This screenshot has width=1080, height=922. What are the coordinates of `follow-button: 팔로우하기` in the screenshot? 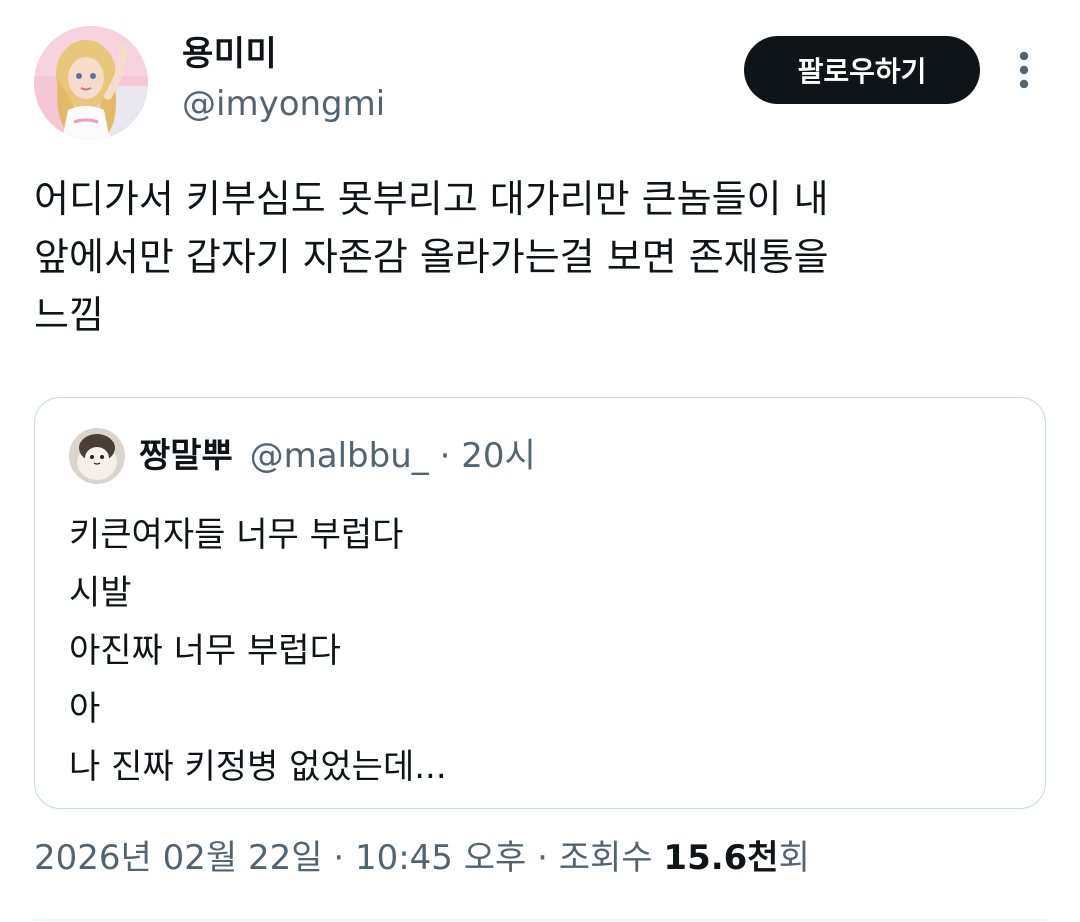 It's located at (862, 70).